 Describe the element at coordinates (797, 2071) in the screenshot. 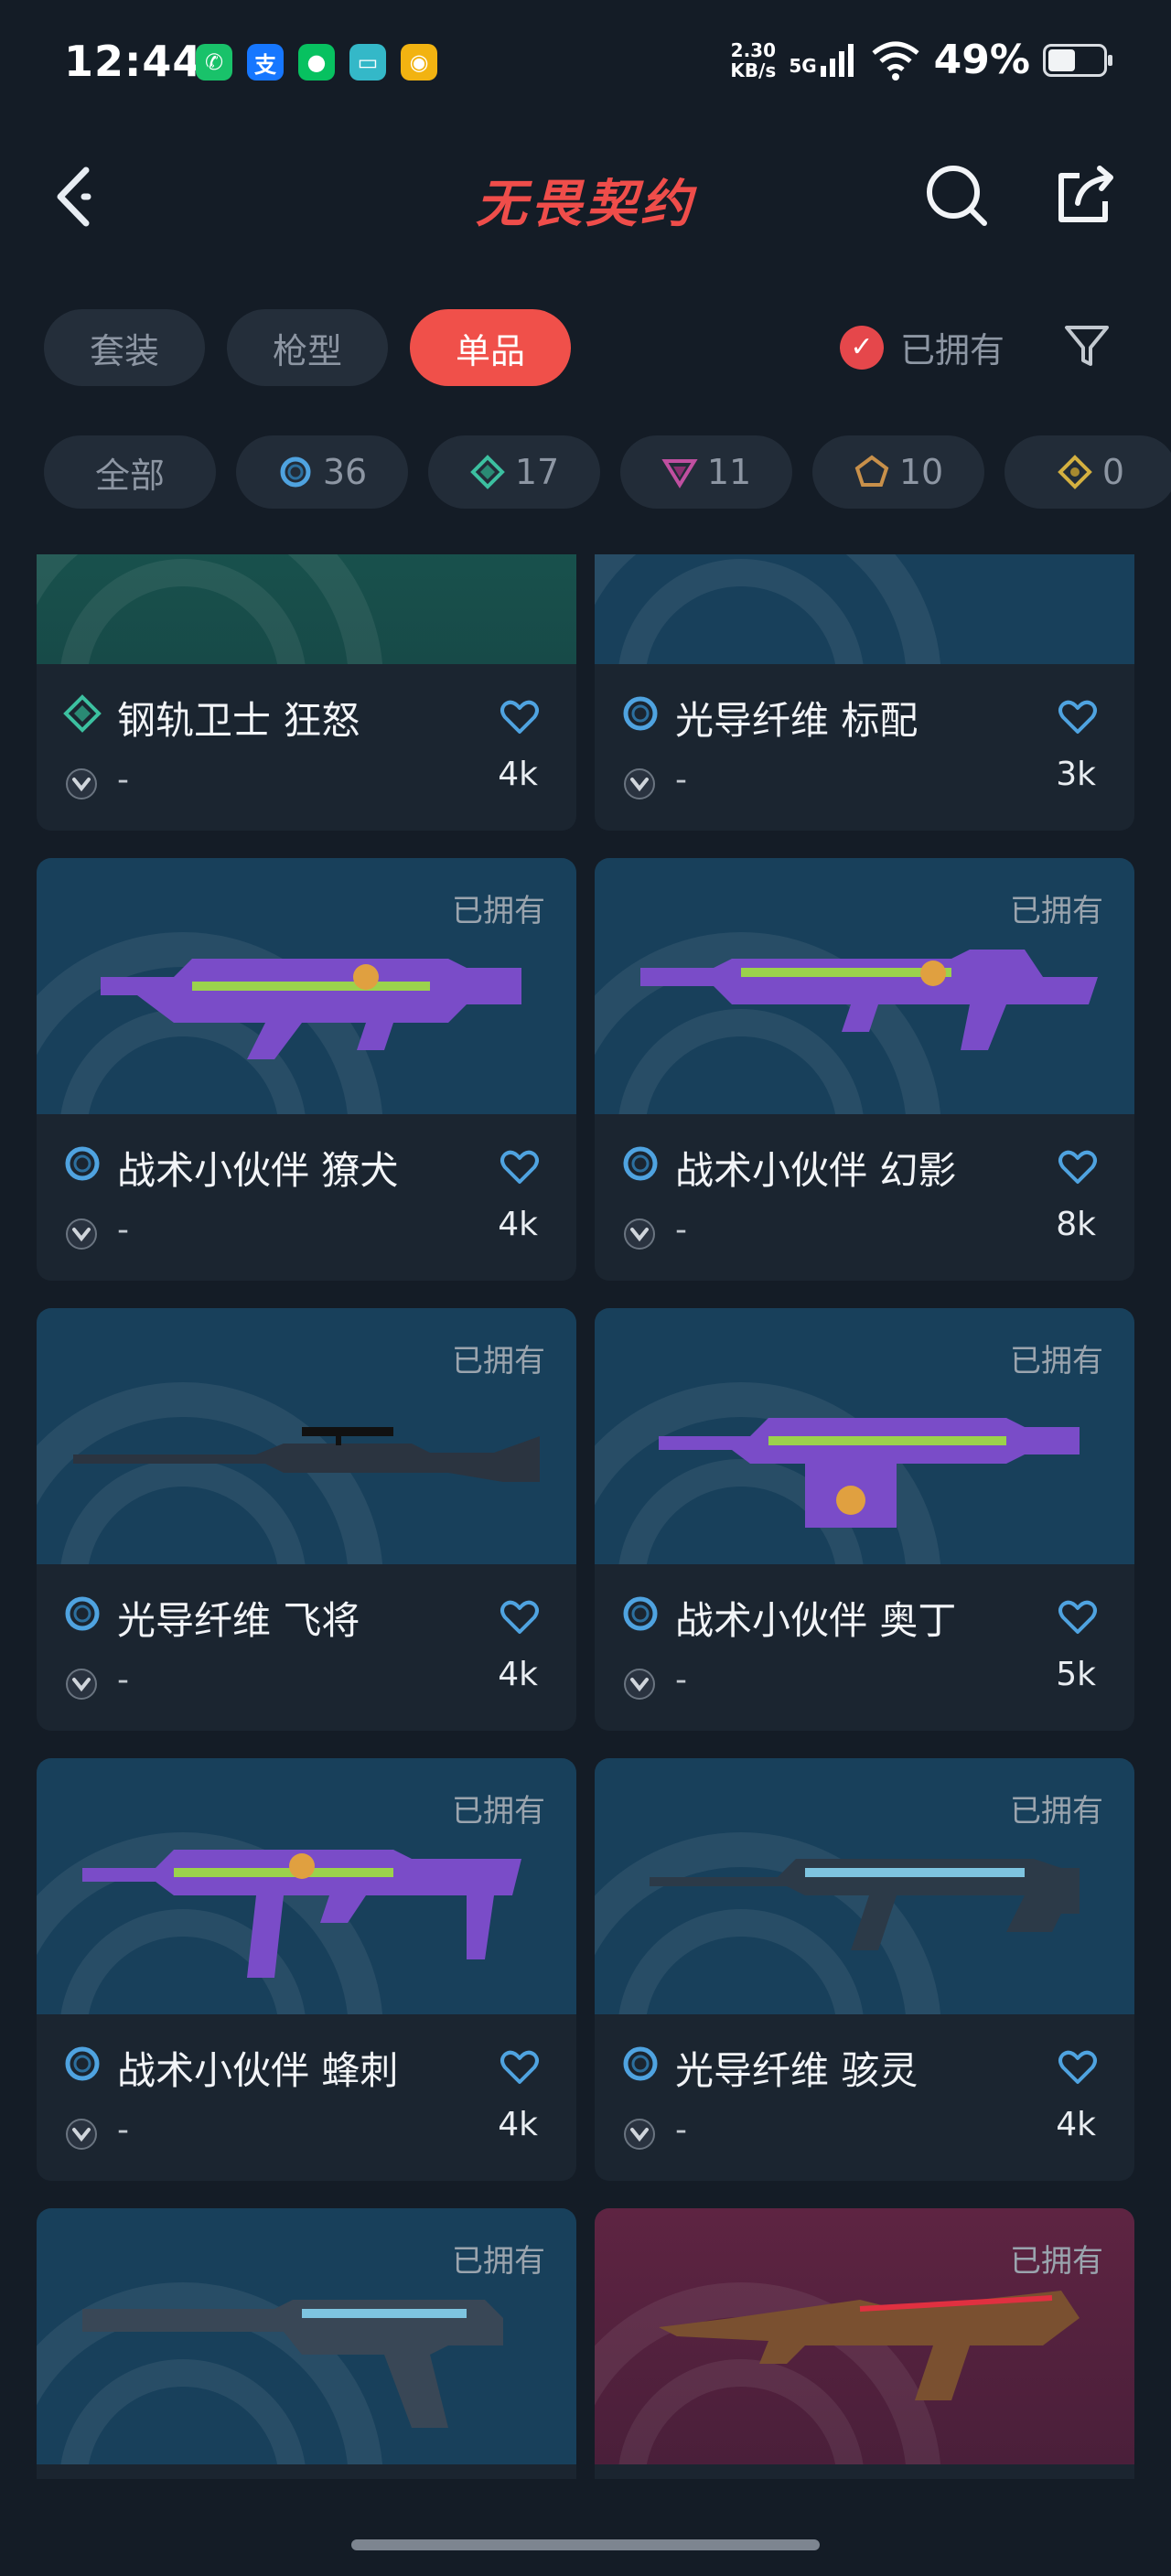

I see `skin-name: 光导纤维 骇灵` at that location.